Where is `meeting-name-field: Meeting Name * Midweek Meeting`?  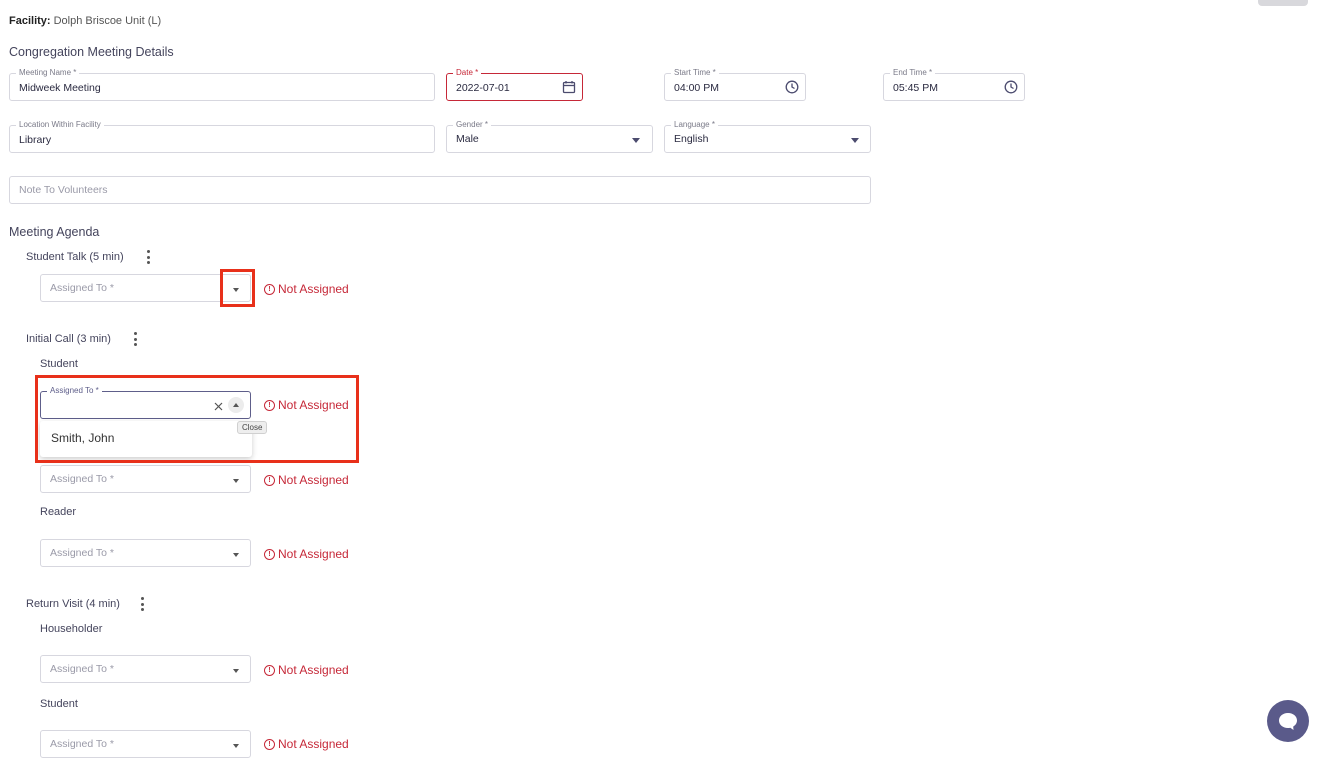
meeting-name-field: Meeting Name * Midweek Meeting is located at coordinates (222, 84).